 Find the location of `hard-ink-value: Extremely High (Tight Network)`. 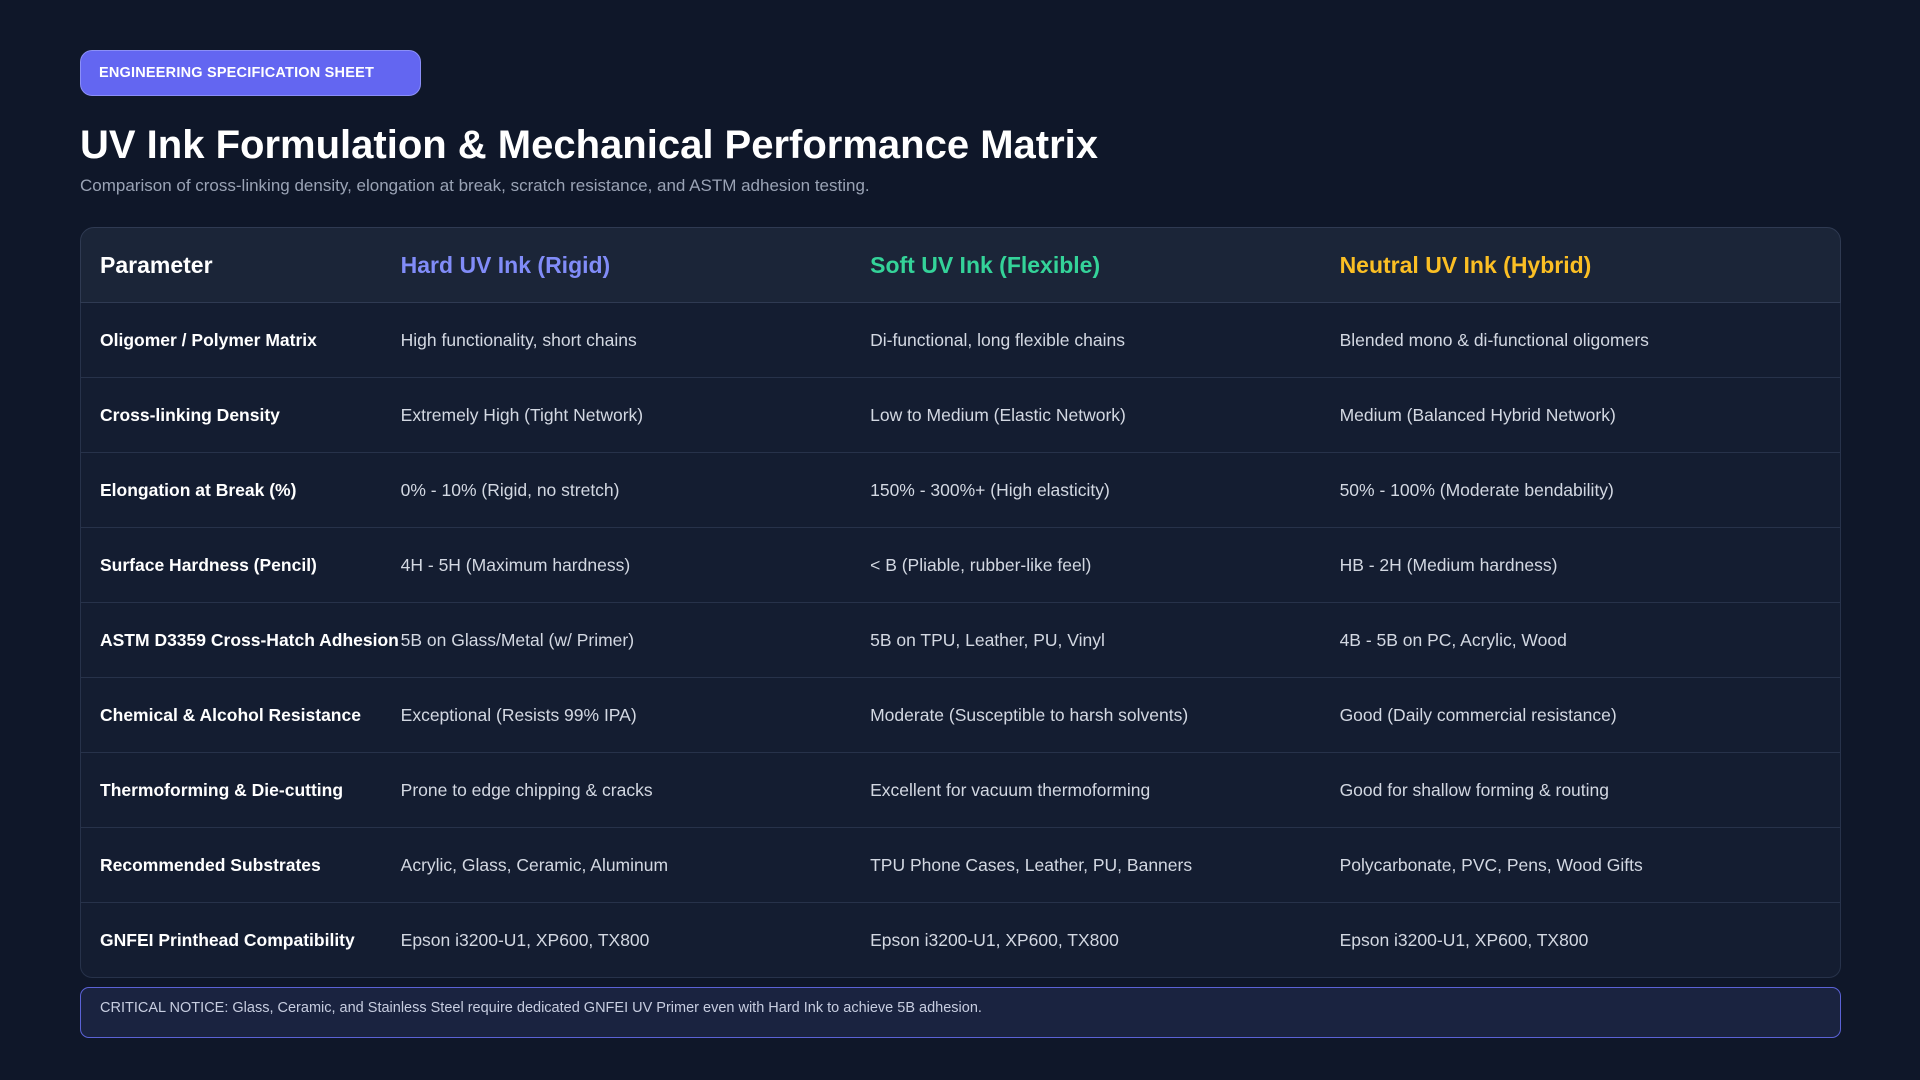

hard-ink-value: Extremely High (Tight Network) is located at coordinates (522, 414).